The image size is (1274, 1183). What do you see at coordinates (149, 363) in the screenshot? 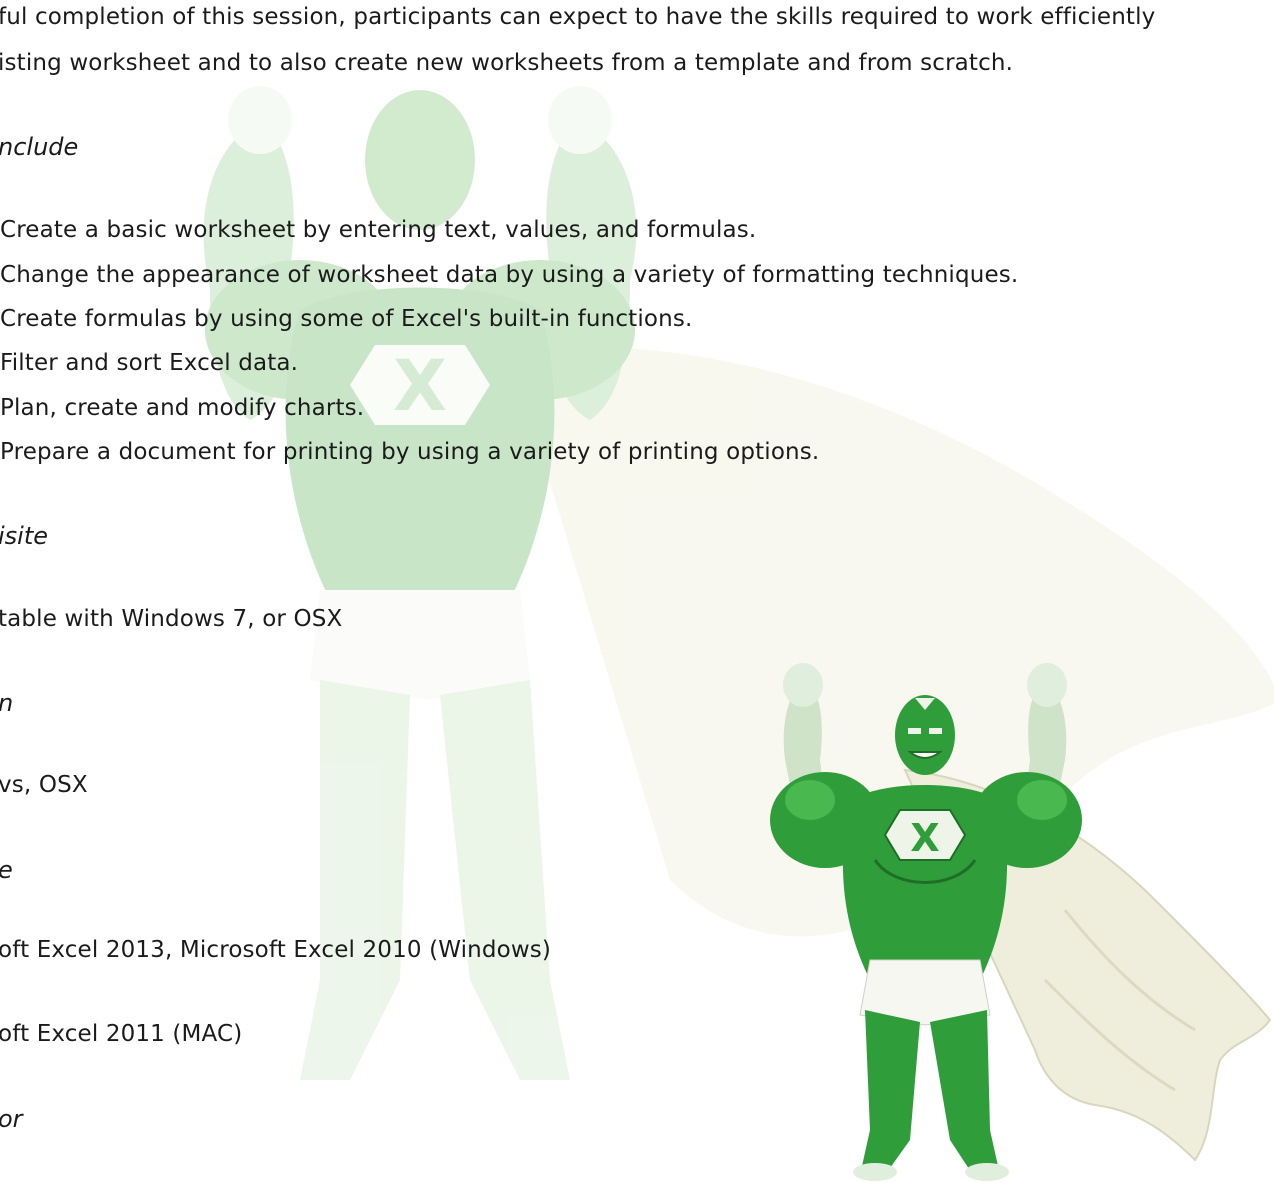
I see `objective-item: Filter and sort Excel data.` at bounding box center [149, 363].